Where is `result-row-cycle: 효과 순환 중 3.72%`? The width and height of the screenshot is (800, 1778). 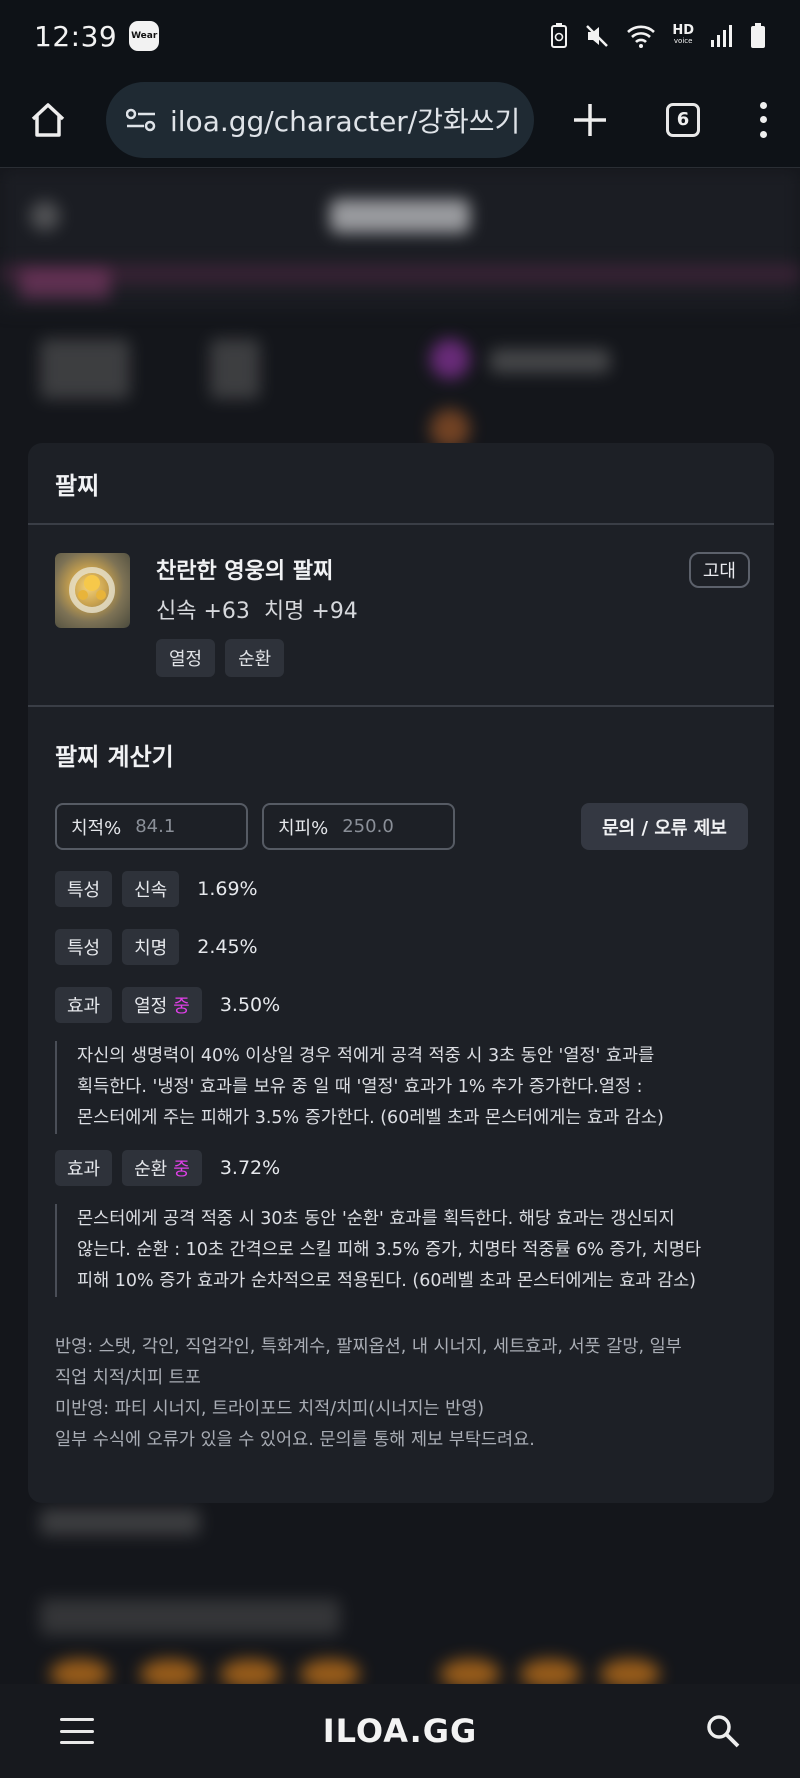 result-row-cycle: 효과 순환 중 3.72% is located at coordinates (167, 1168).